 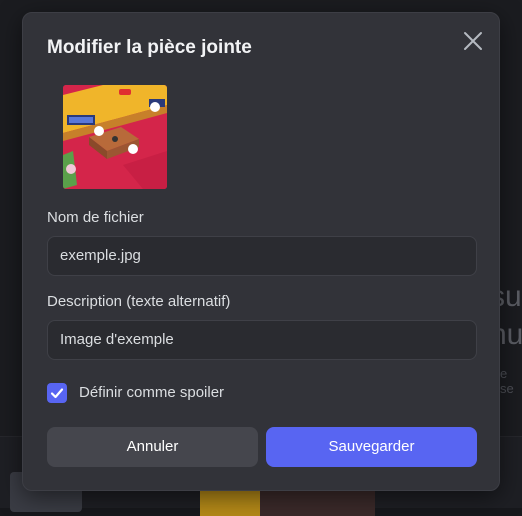 I want to click on close-button, so click(x=473, y=41).